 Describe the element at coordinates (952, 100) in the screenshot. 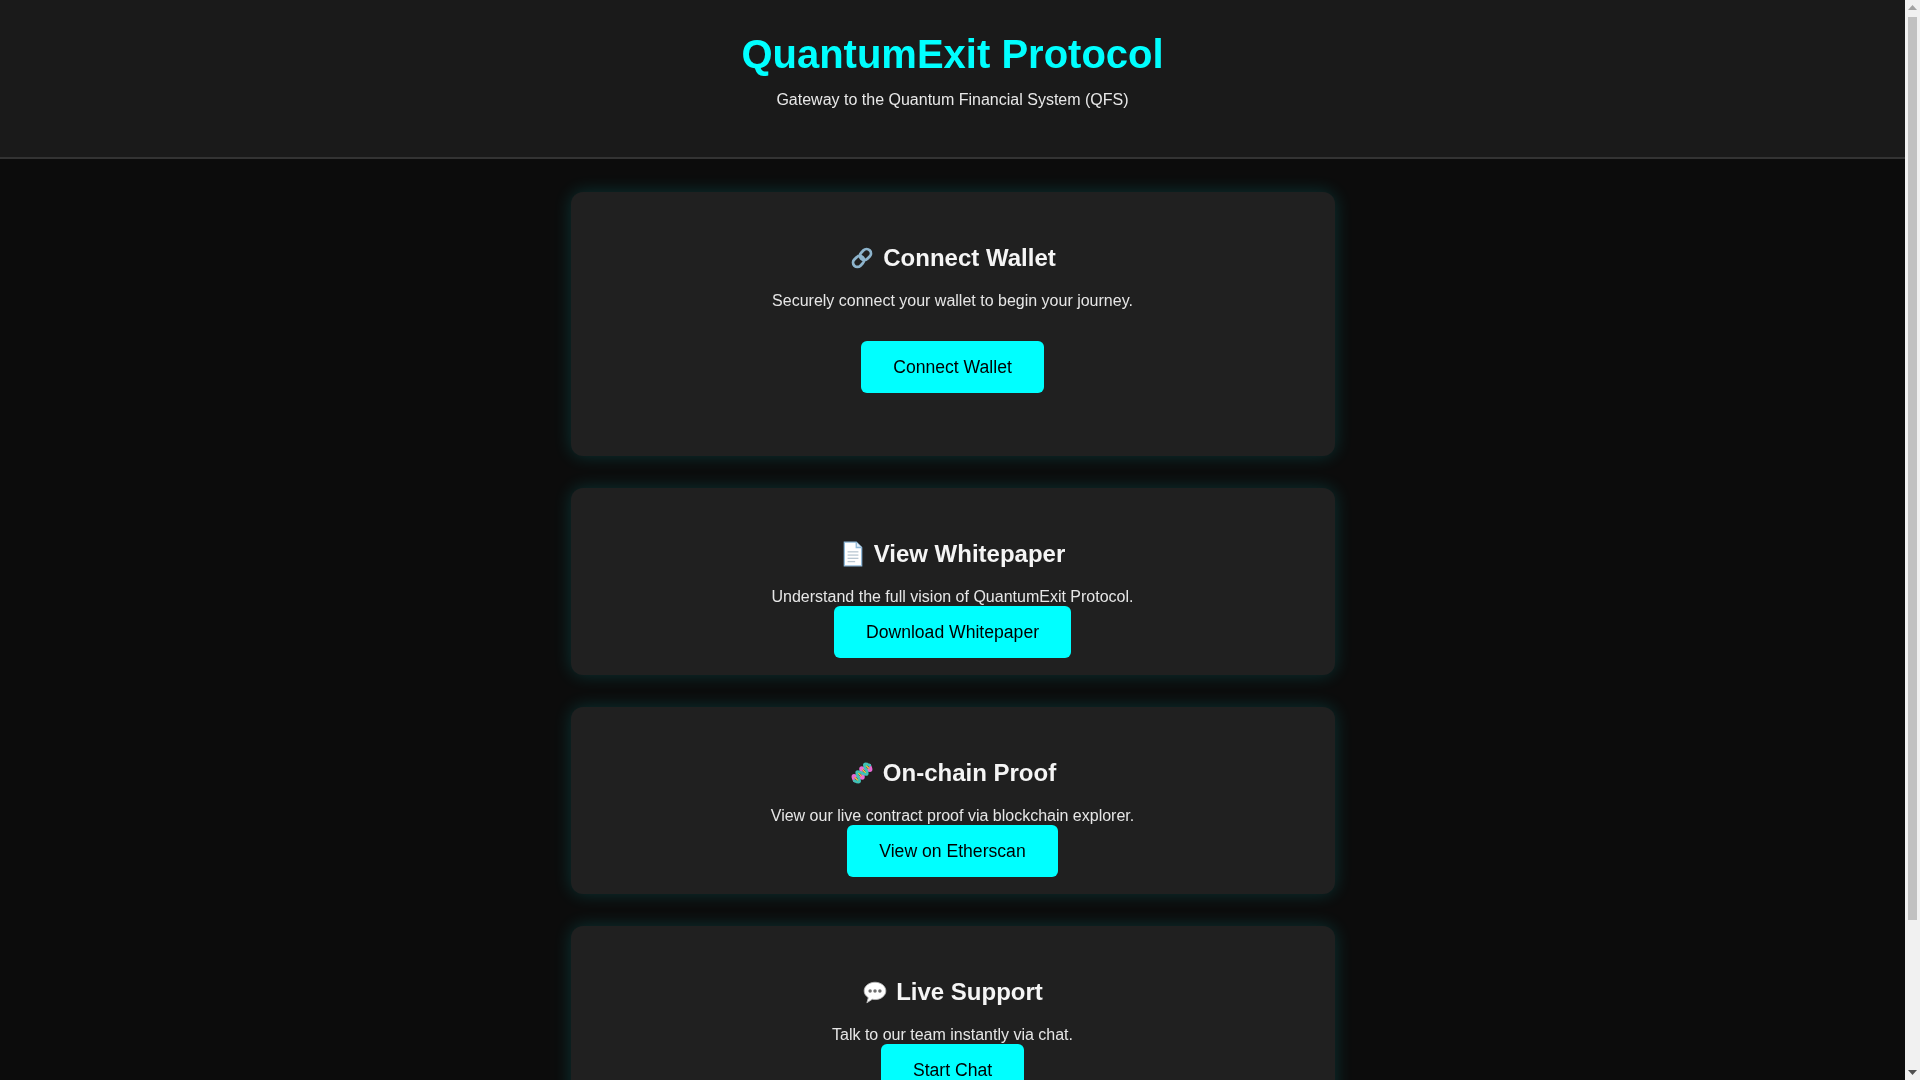

I see `site-subtitle: Gateway to the Quantum Financial System (QFS)` at that location.